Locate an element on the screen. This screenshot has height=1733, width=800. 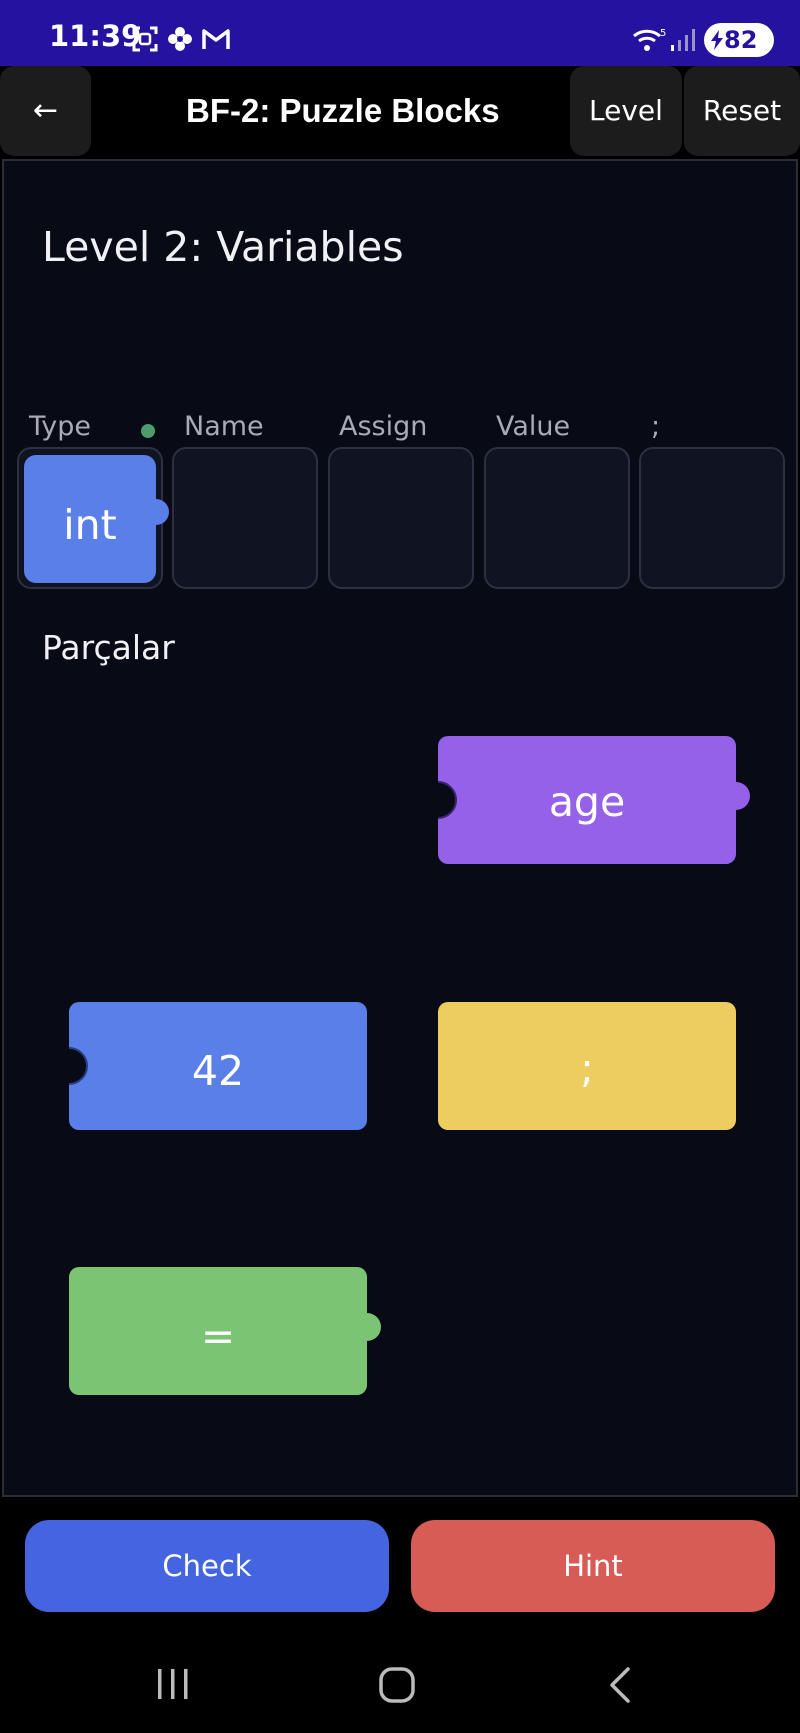
slot-label-semicolon: ; is located at coordinates (656, 426).